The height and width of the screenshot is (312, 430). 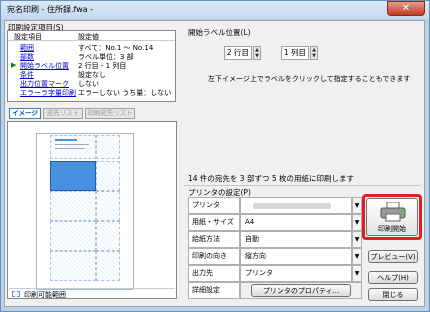 I want to click on printer-label: プリンタ, so click(x=214, y=205).